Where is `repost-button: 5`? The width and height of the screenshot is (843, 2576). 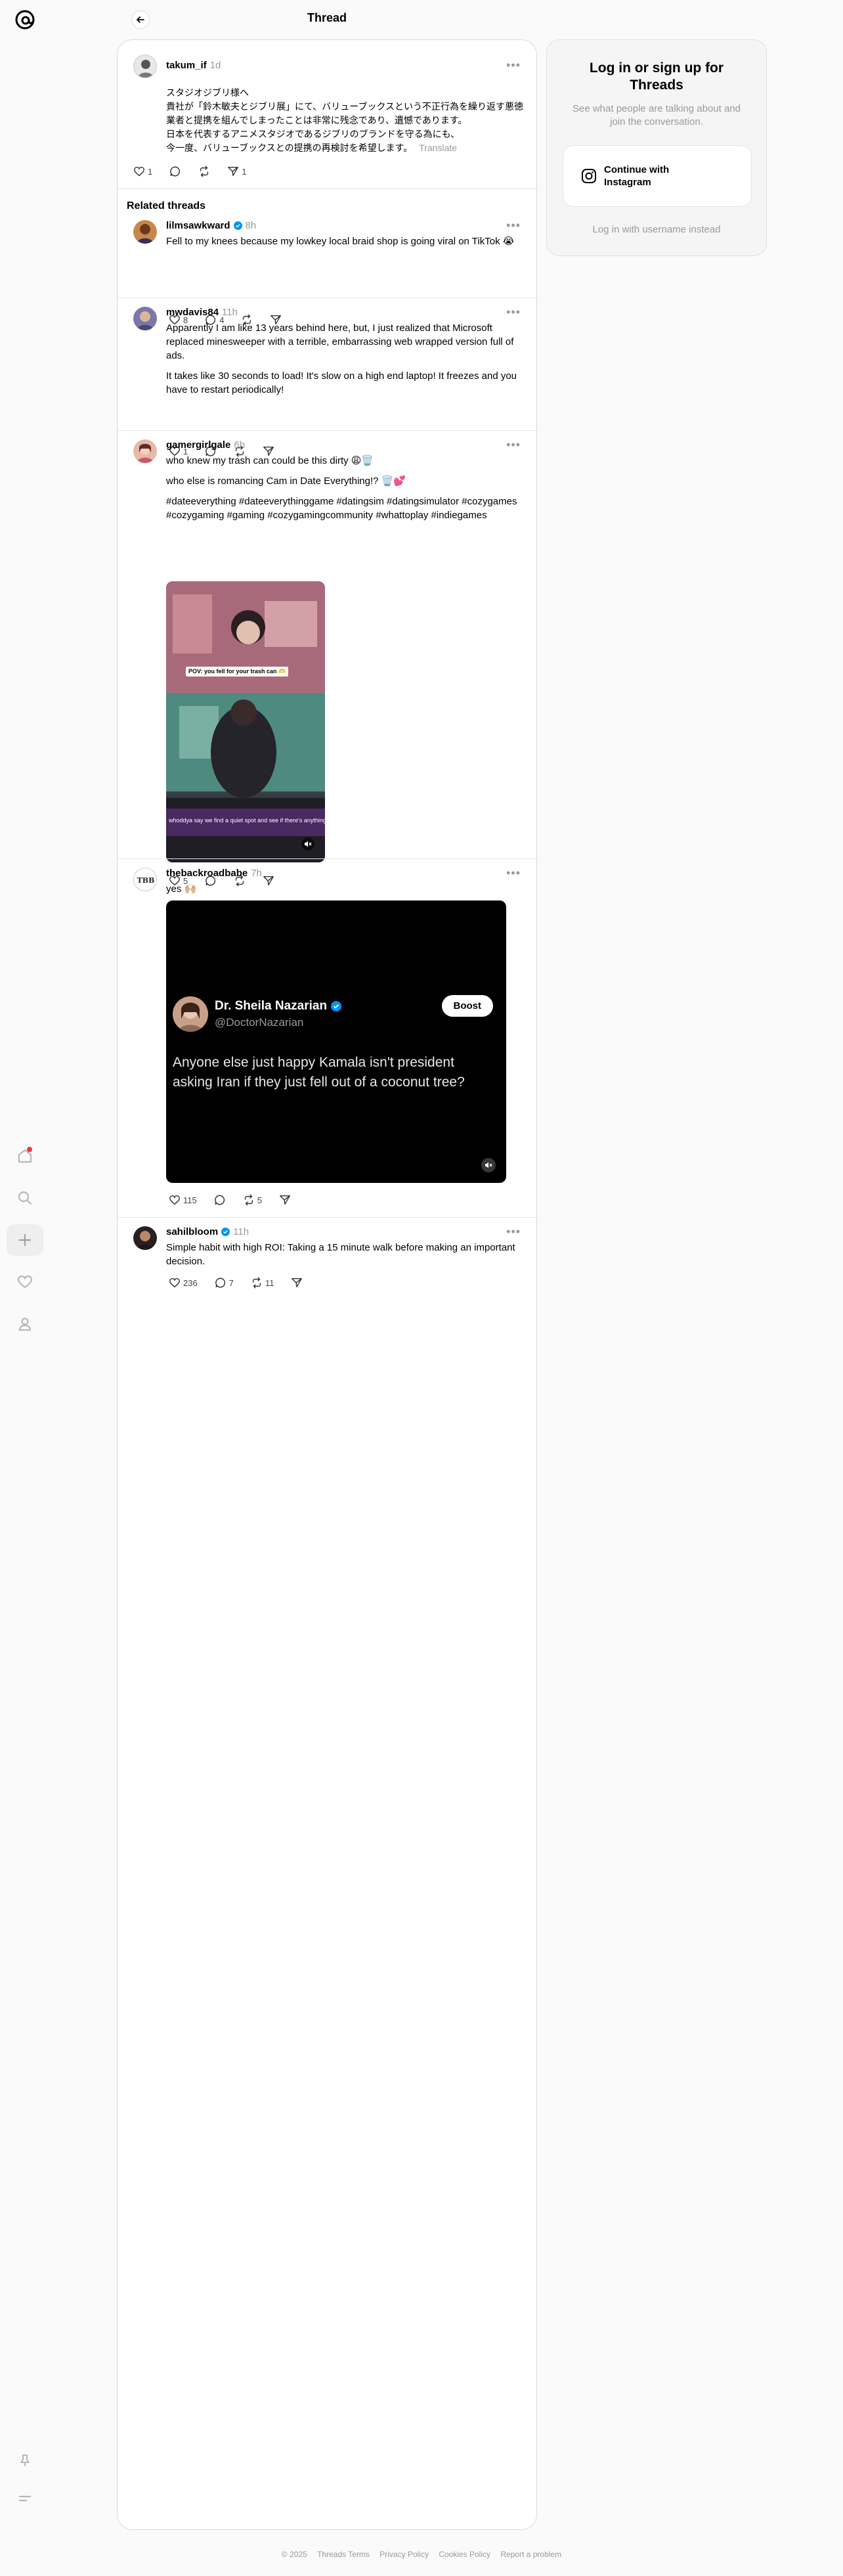 repost-button: 5 is located at coordinates (252, 1200).